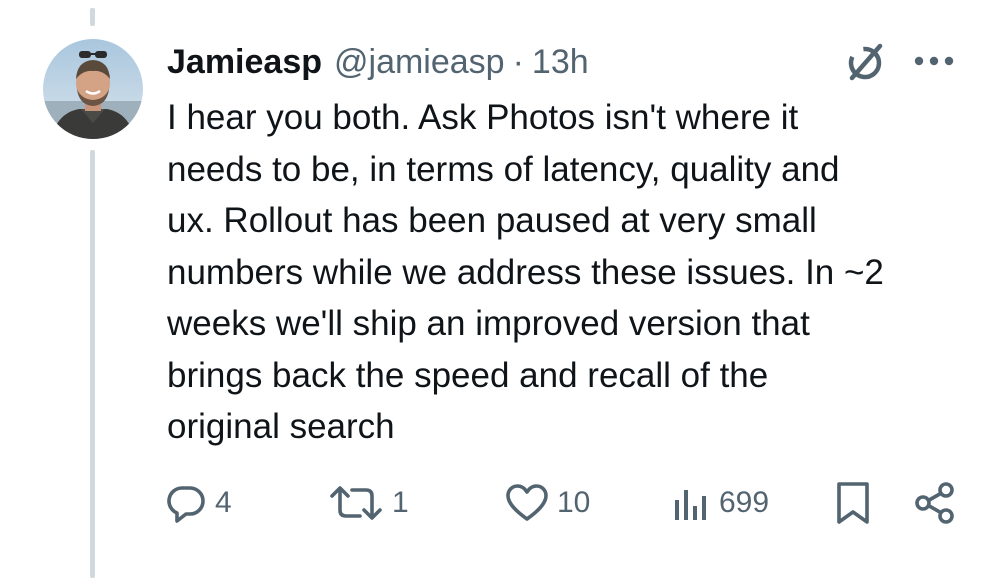  I want to click on share-icon, so click(934, 503).